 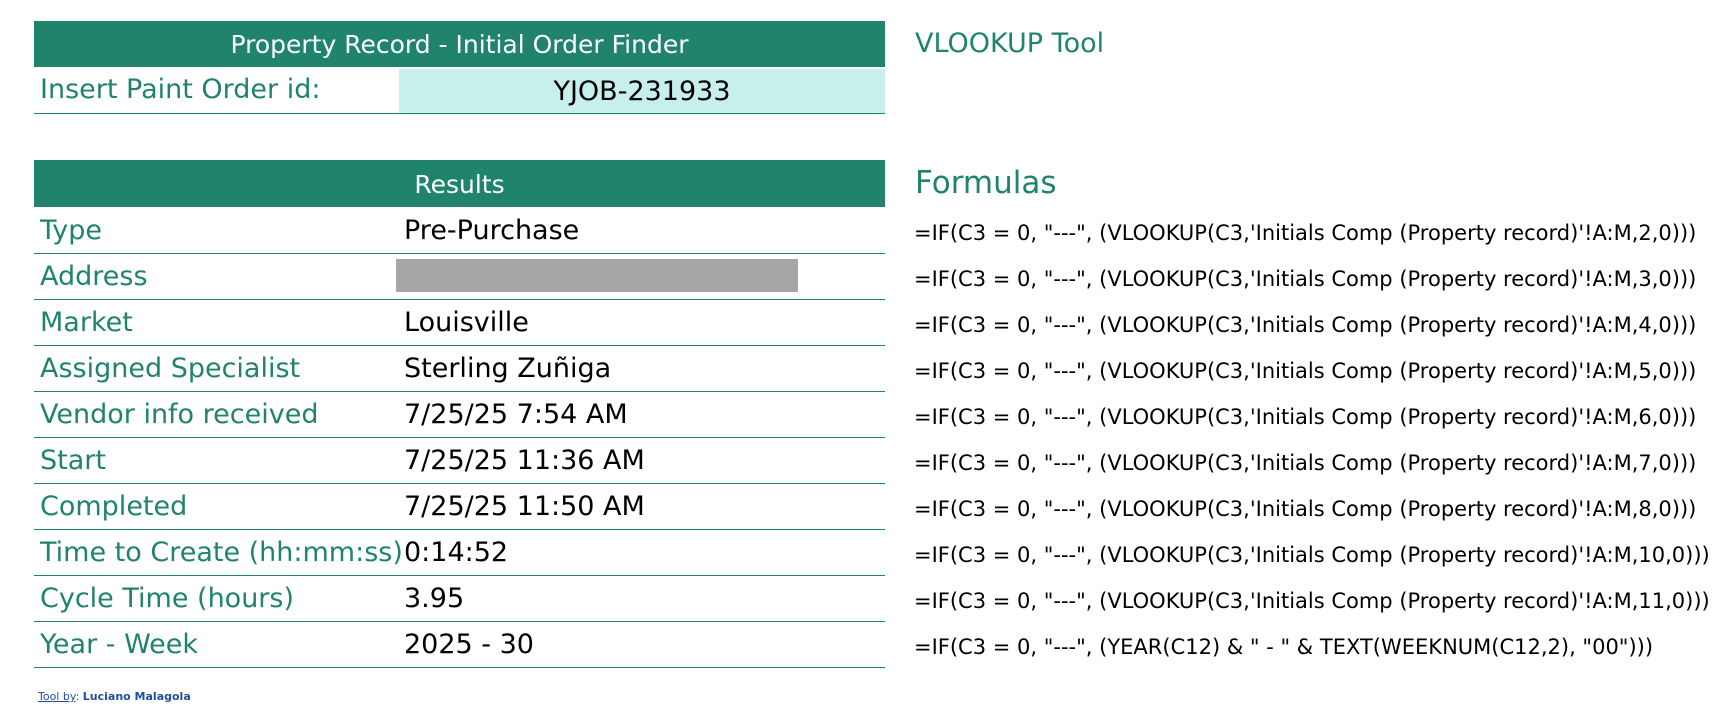 I want to click on result-label-market: Market, so click(x=86, y=322).